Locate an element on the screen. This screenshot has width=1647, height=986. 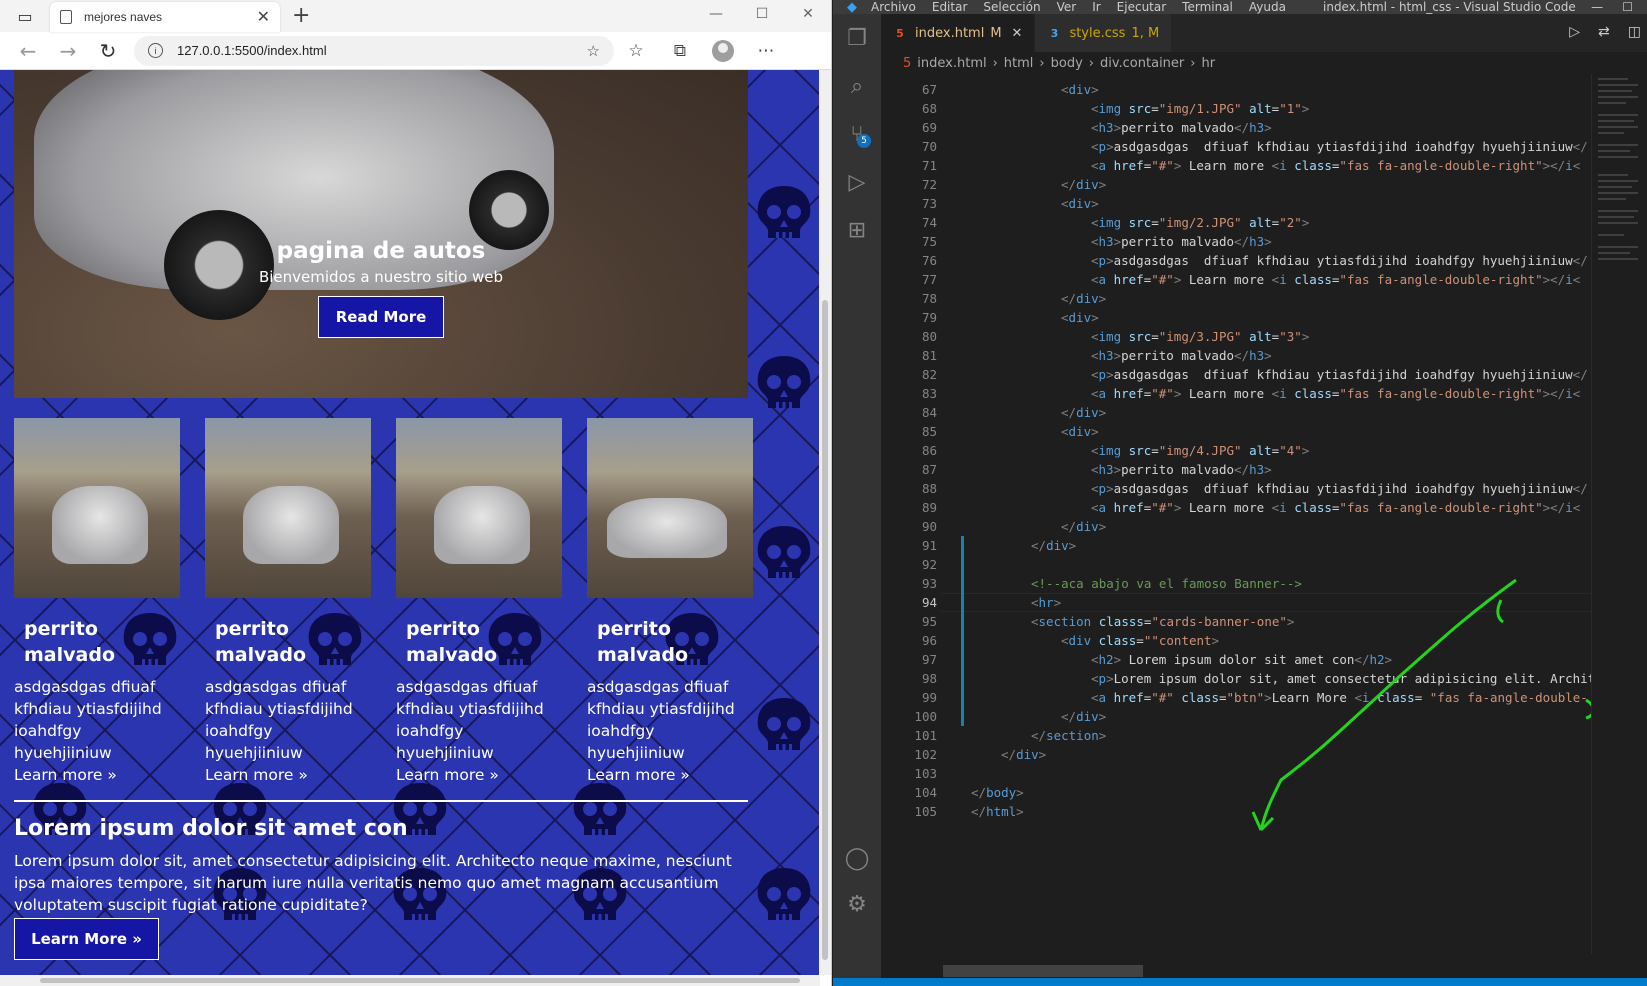
handwritten-annotation-arrow is located at coordinates (1423, 705).